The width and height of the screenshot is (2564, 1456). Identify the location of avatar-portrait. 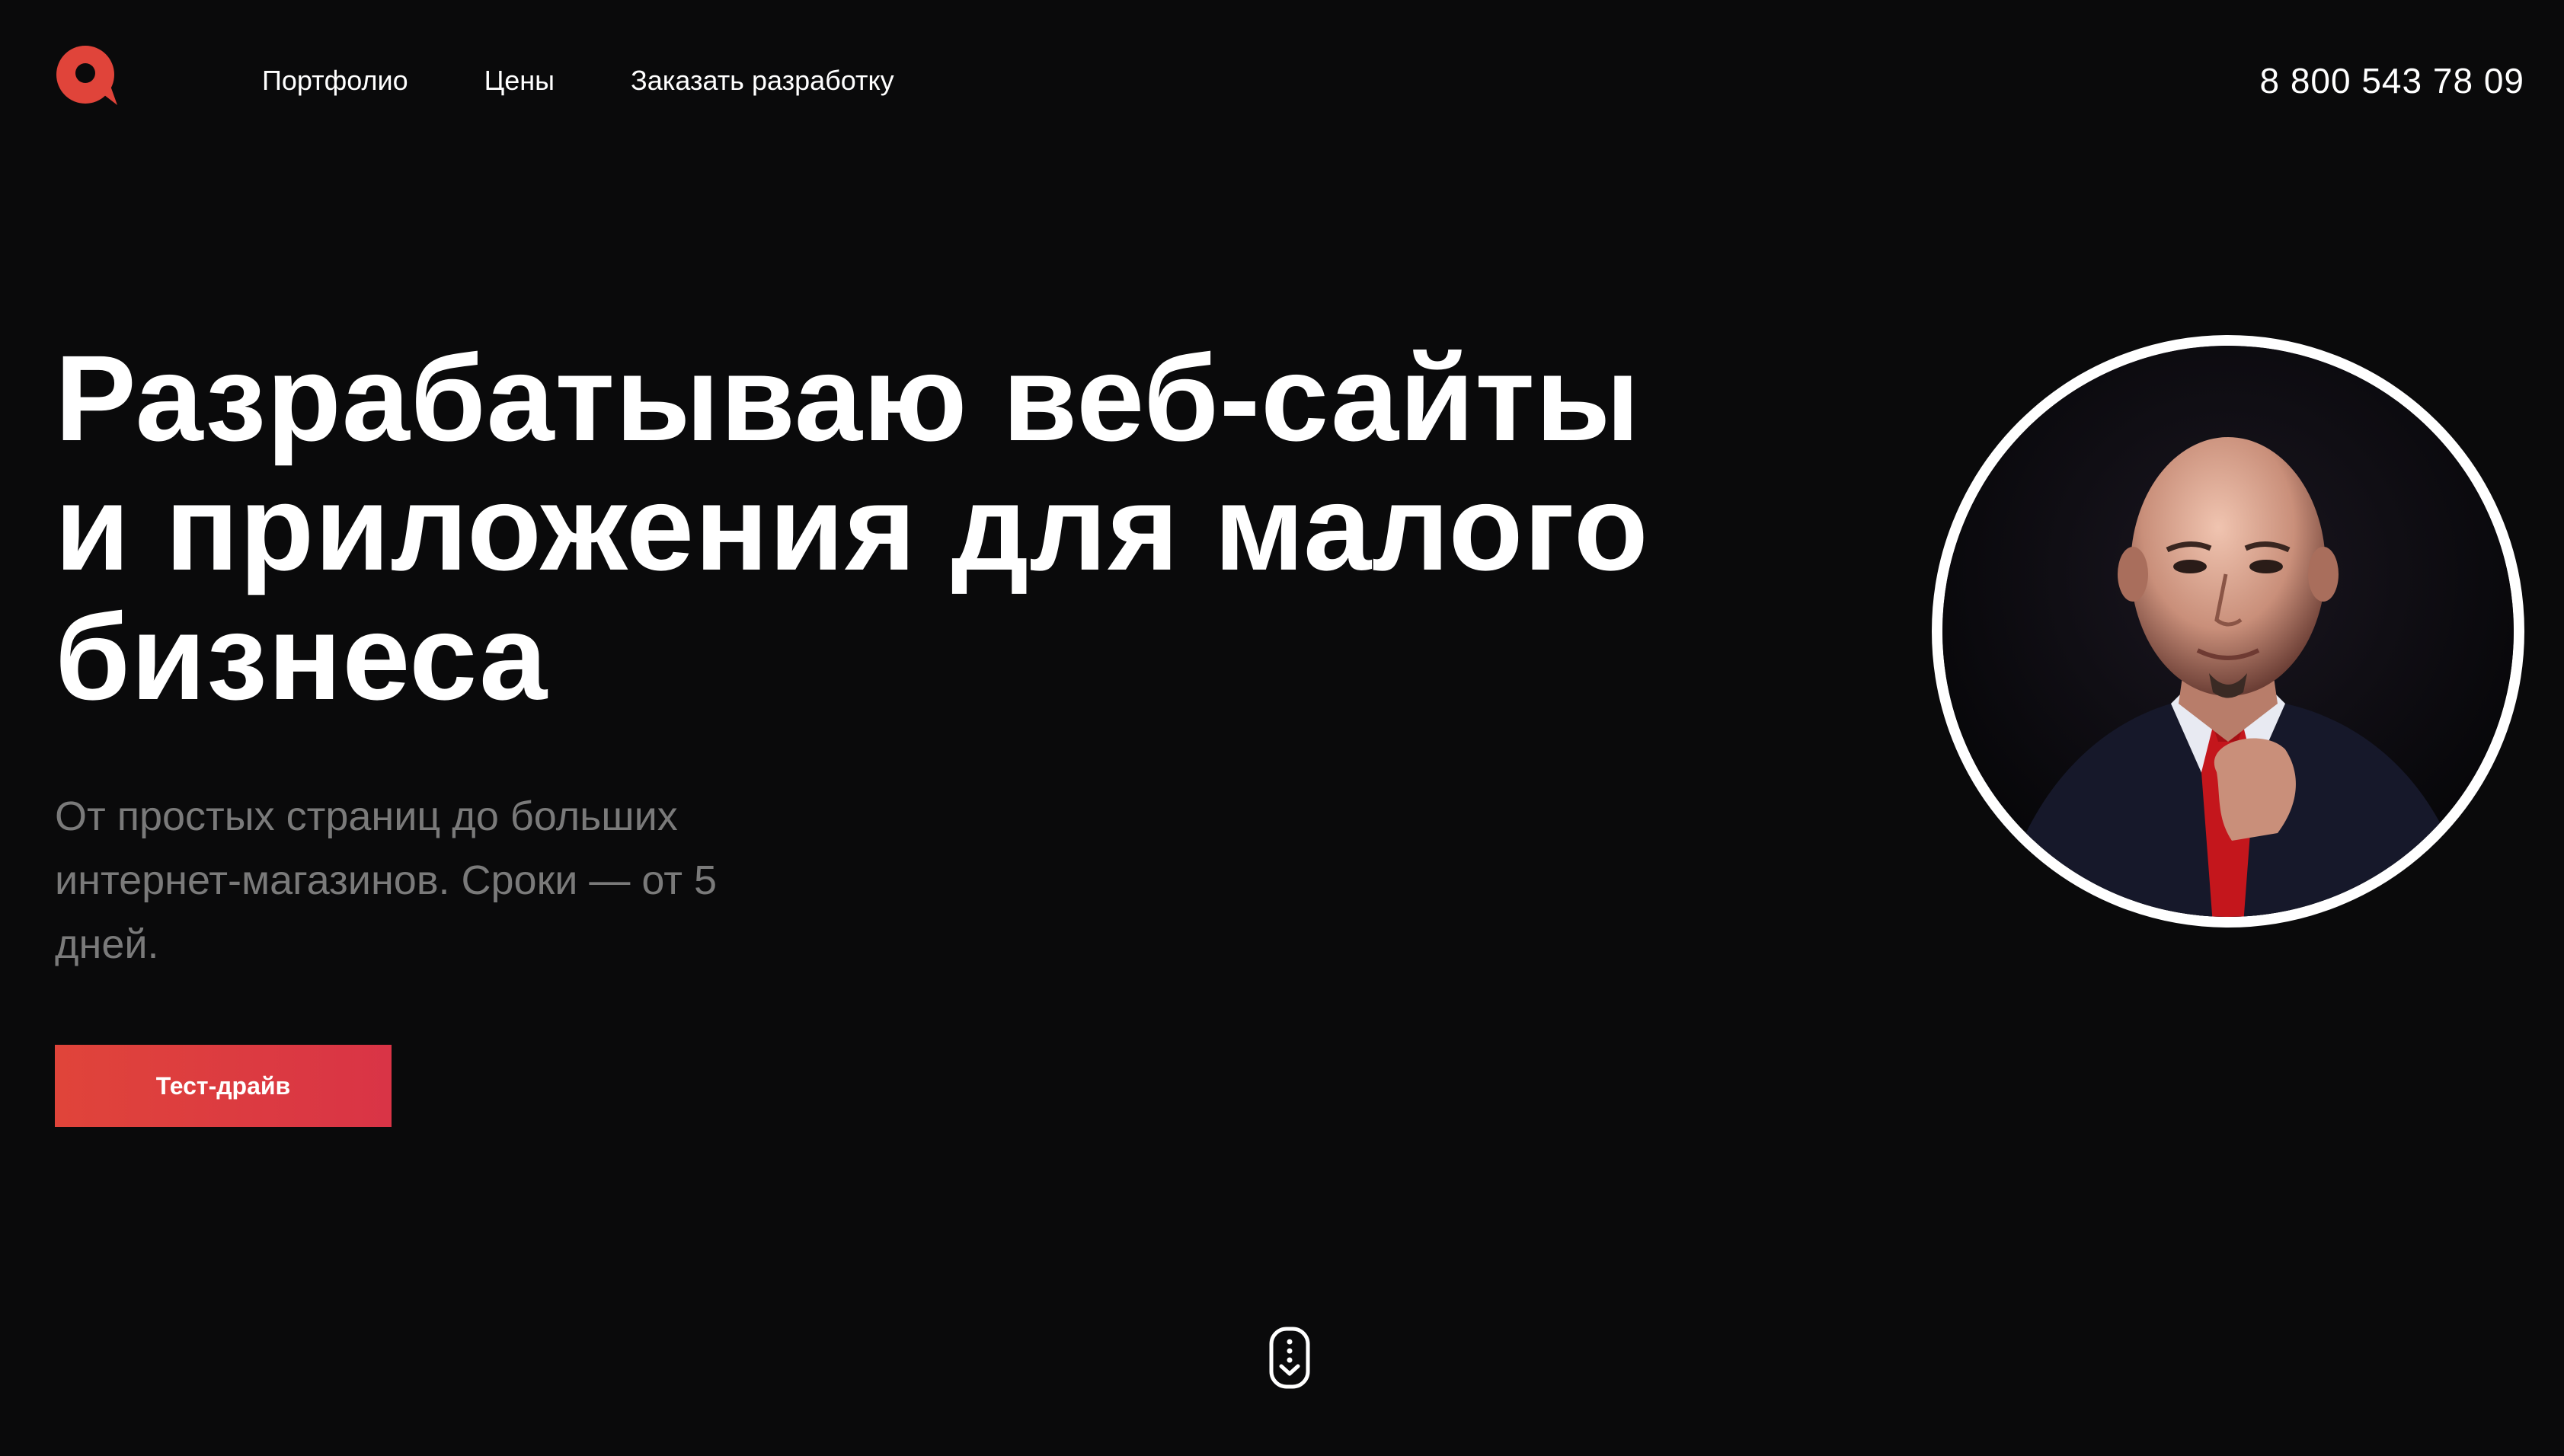
(2228, 631).